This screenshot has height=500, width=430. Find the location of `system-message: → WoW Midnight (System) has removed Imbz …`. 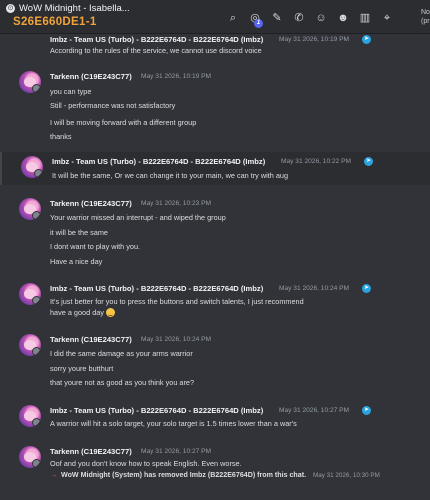

system-message: → WoW Midnight (System) has removed Imbz … is located at coordinates (215, 477).